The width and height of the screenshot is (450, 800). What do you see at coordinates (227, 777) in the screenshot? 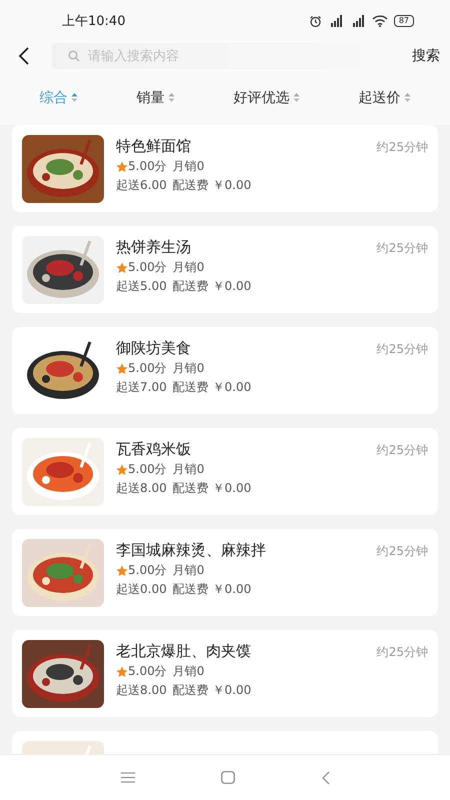
I see `home-icon` at bounding box center [227, 777].